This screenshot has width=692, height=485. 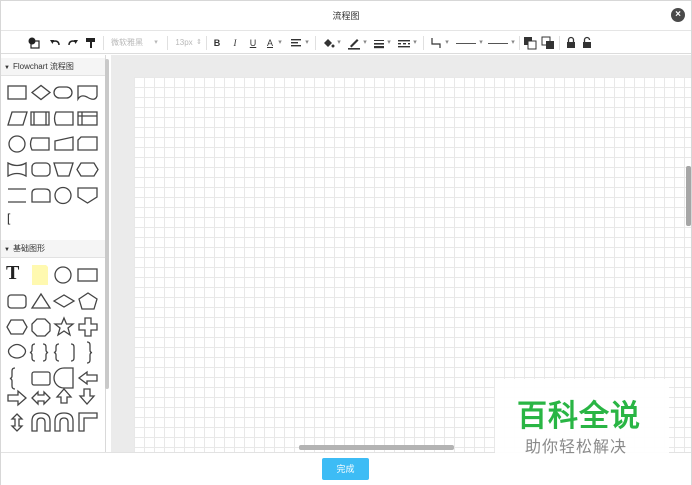 I want to click on section-label: 基础图形, so click(x=28, y=248).